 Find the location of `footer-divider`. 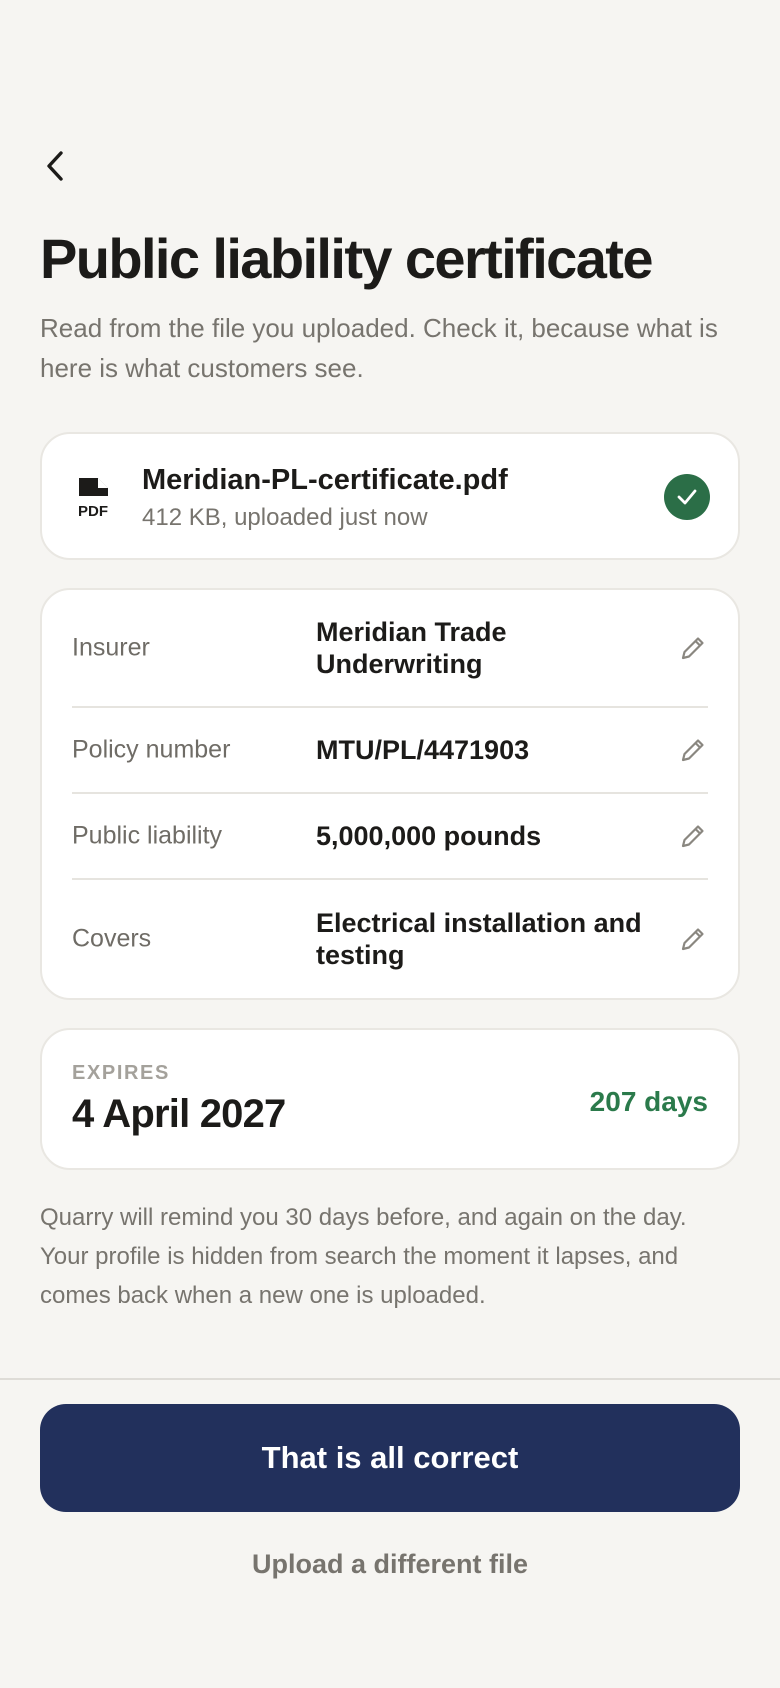

footer-divider is located at coordinates (390, 1379).